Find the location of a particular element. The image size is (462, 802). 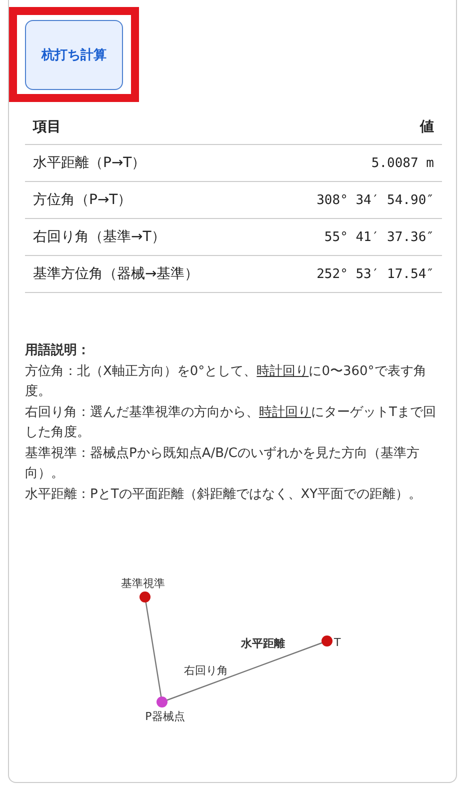

column-header: 項目 is located at coordinates (145, 128).